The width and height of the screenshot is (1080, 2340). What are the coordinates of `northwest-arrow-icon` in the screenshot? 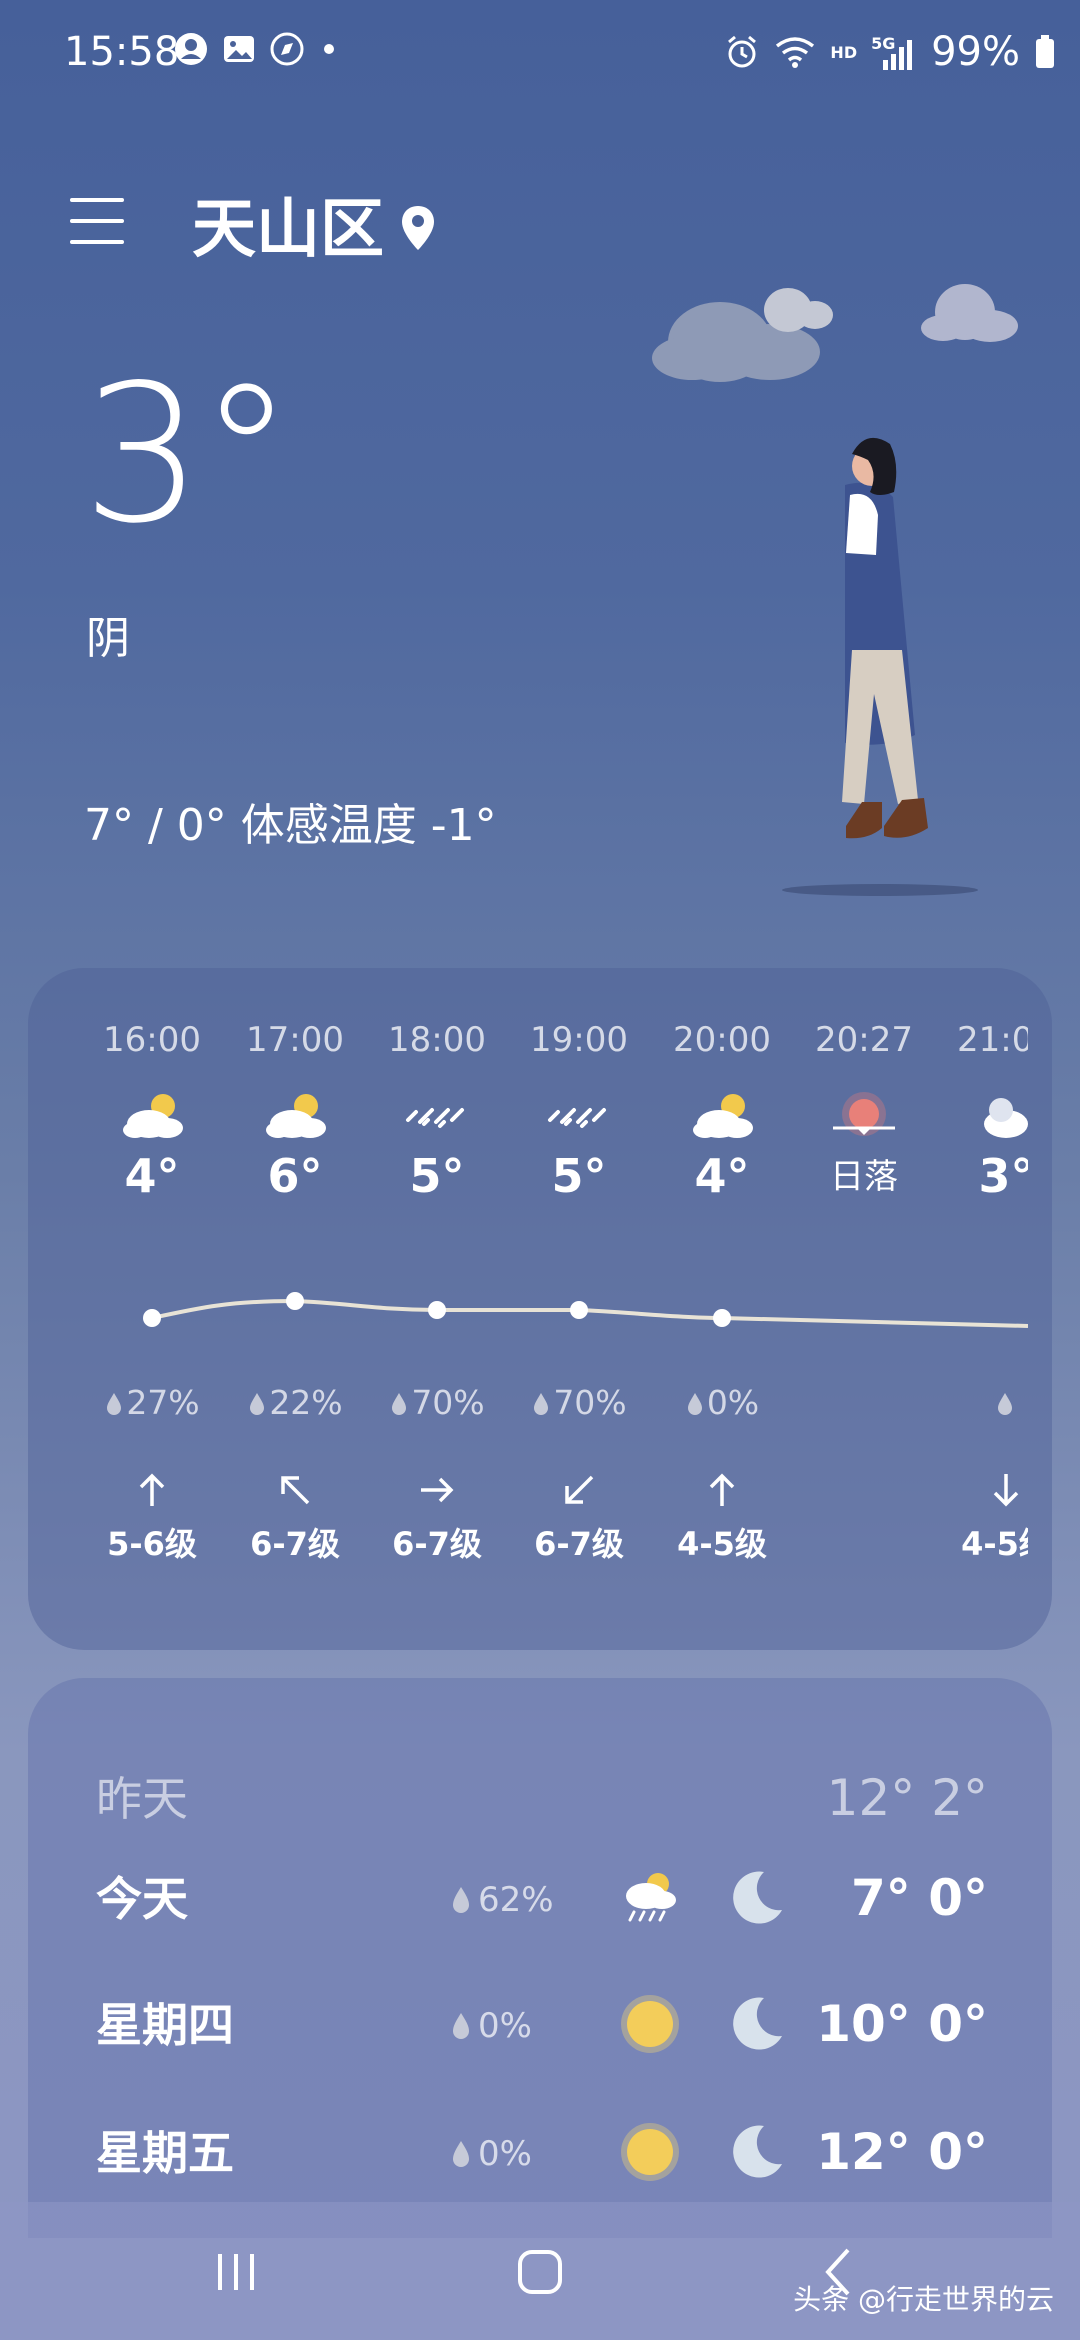 It's located at (295, 1490).